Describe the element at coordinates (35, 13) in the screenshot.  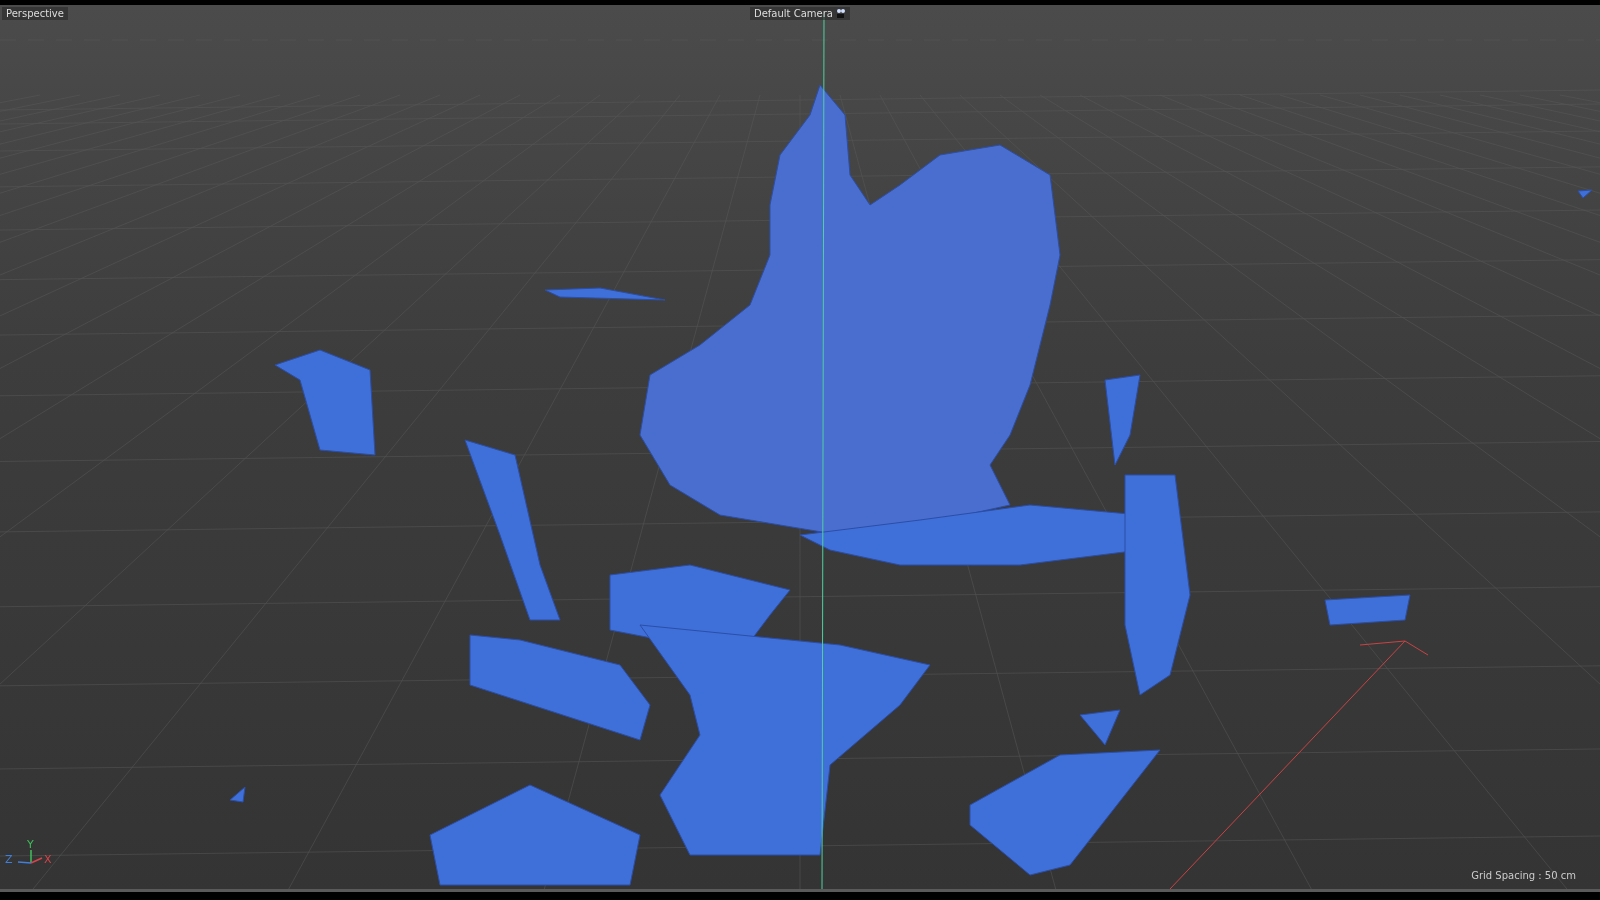
I see `view-name-label: Perspective` at that location.